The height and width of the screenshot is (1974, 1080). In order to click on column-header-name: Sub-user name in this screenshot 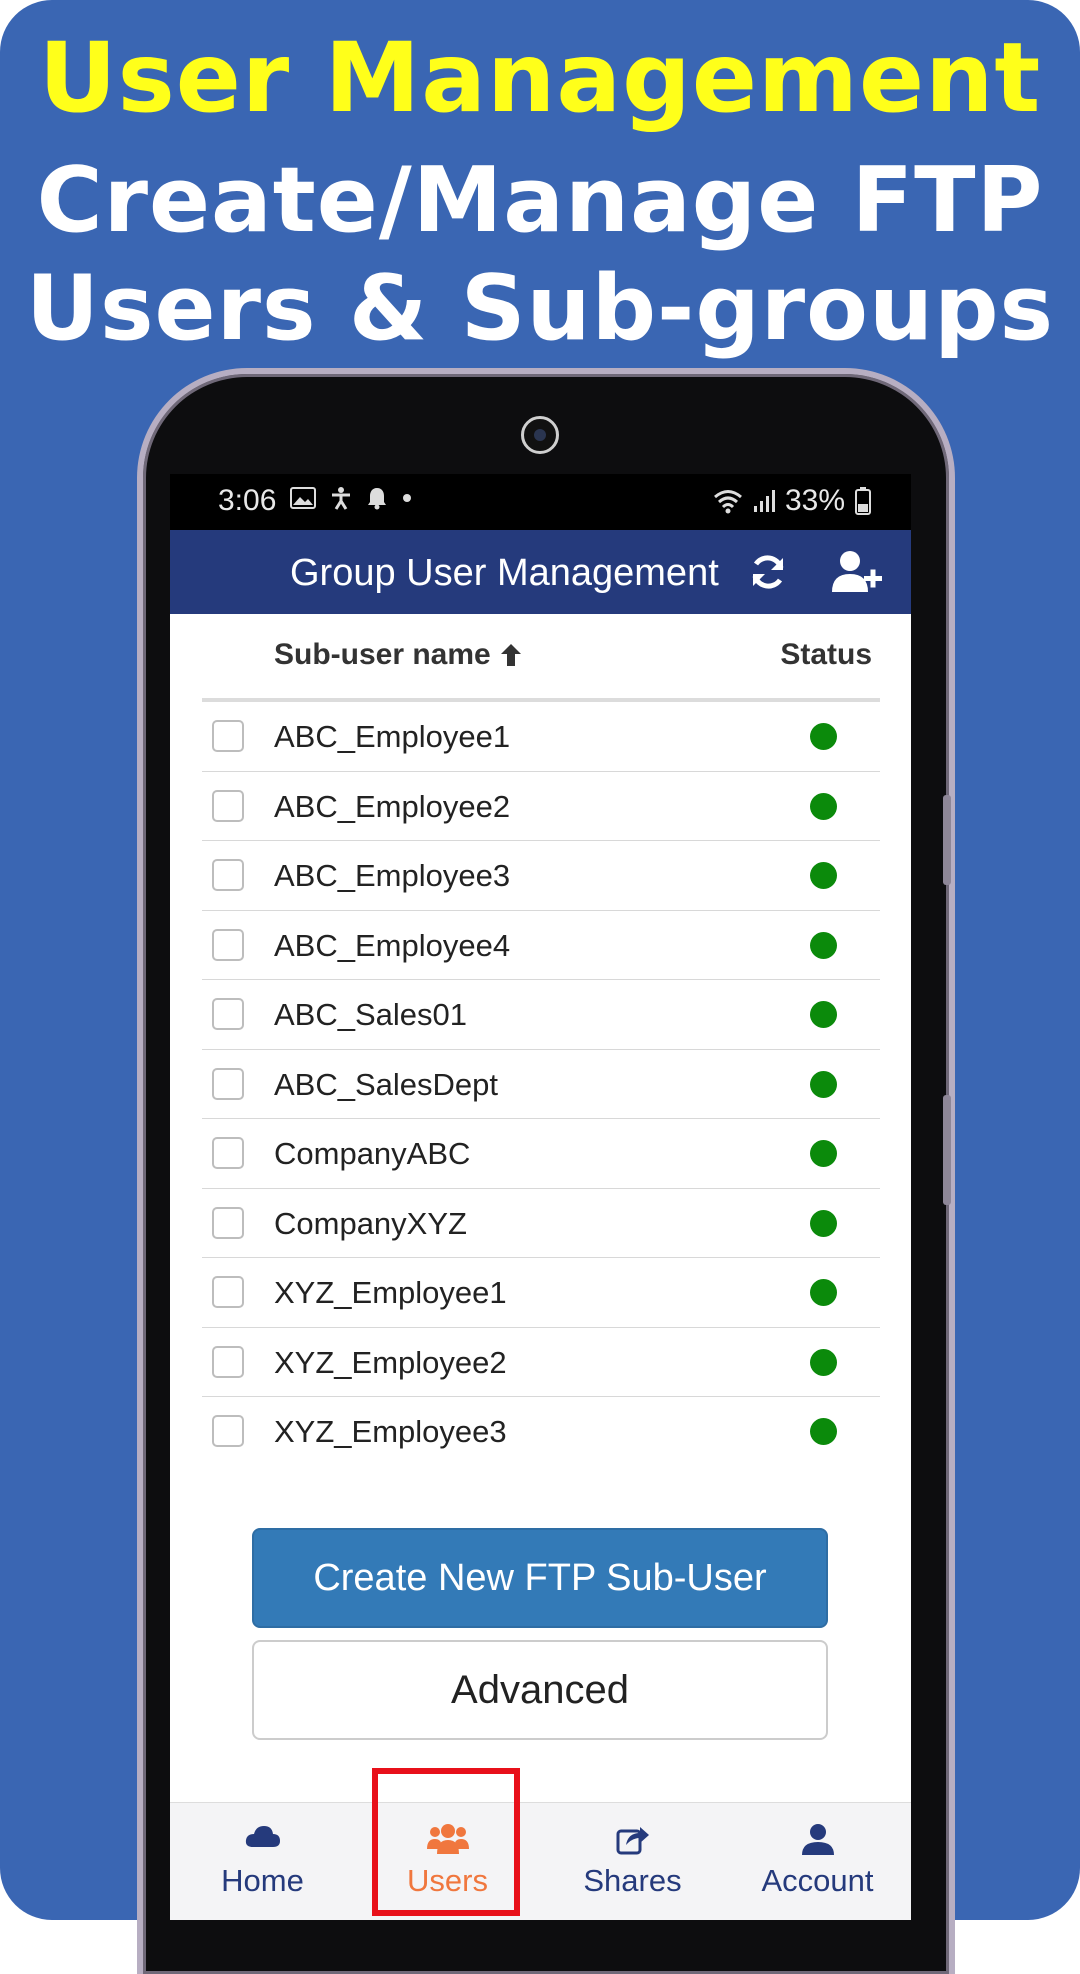, I will do `click(382, 654)`.